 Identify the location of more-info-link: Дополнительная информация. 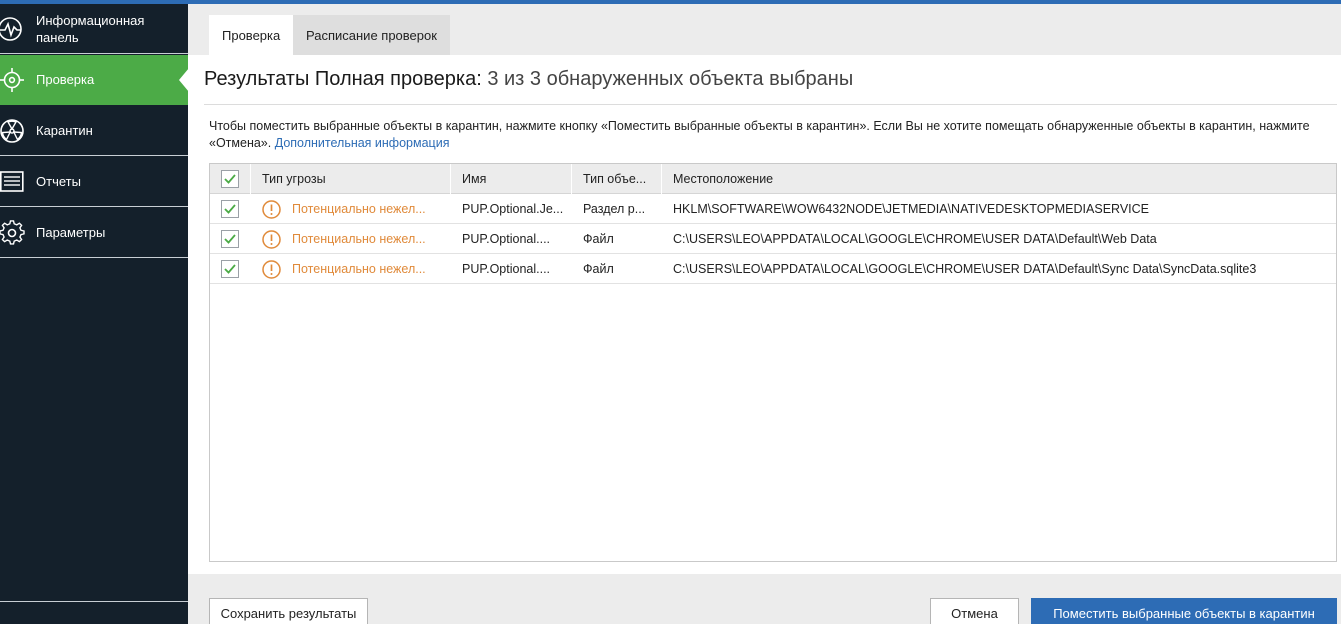
(362, 143).